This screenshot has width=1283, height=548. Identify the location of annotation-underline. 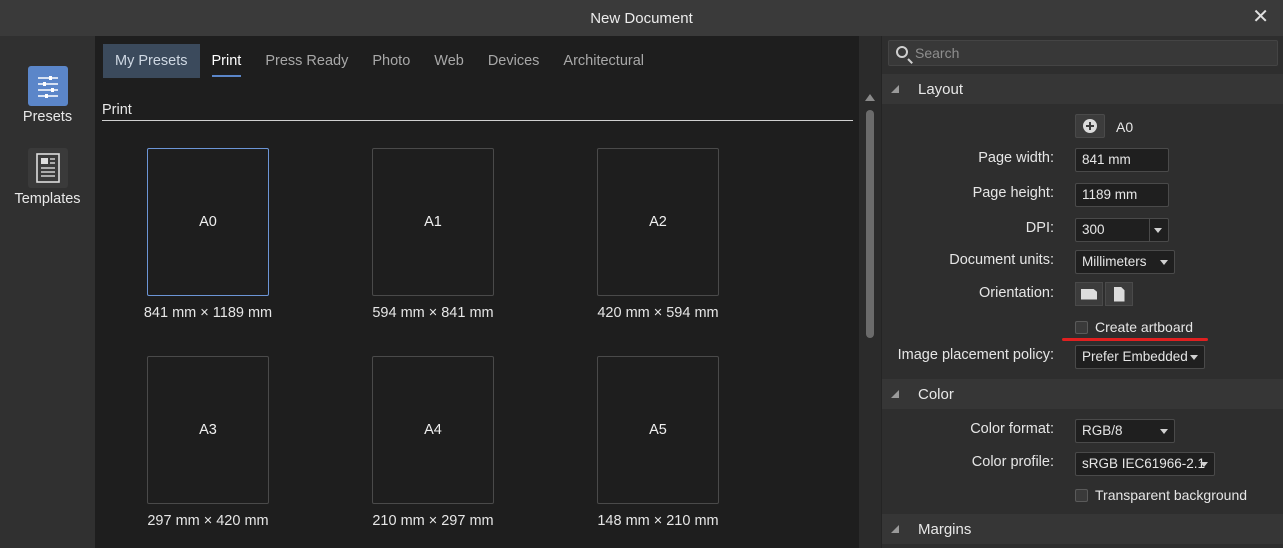
(1135, 339).